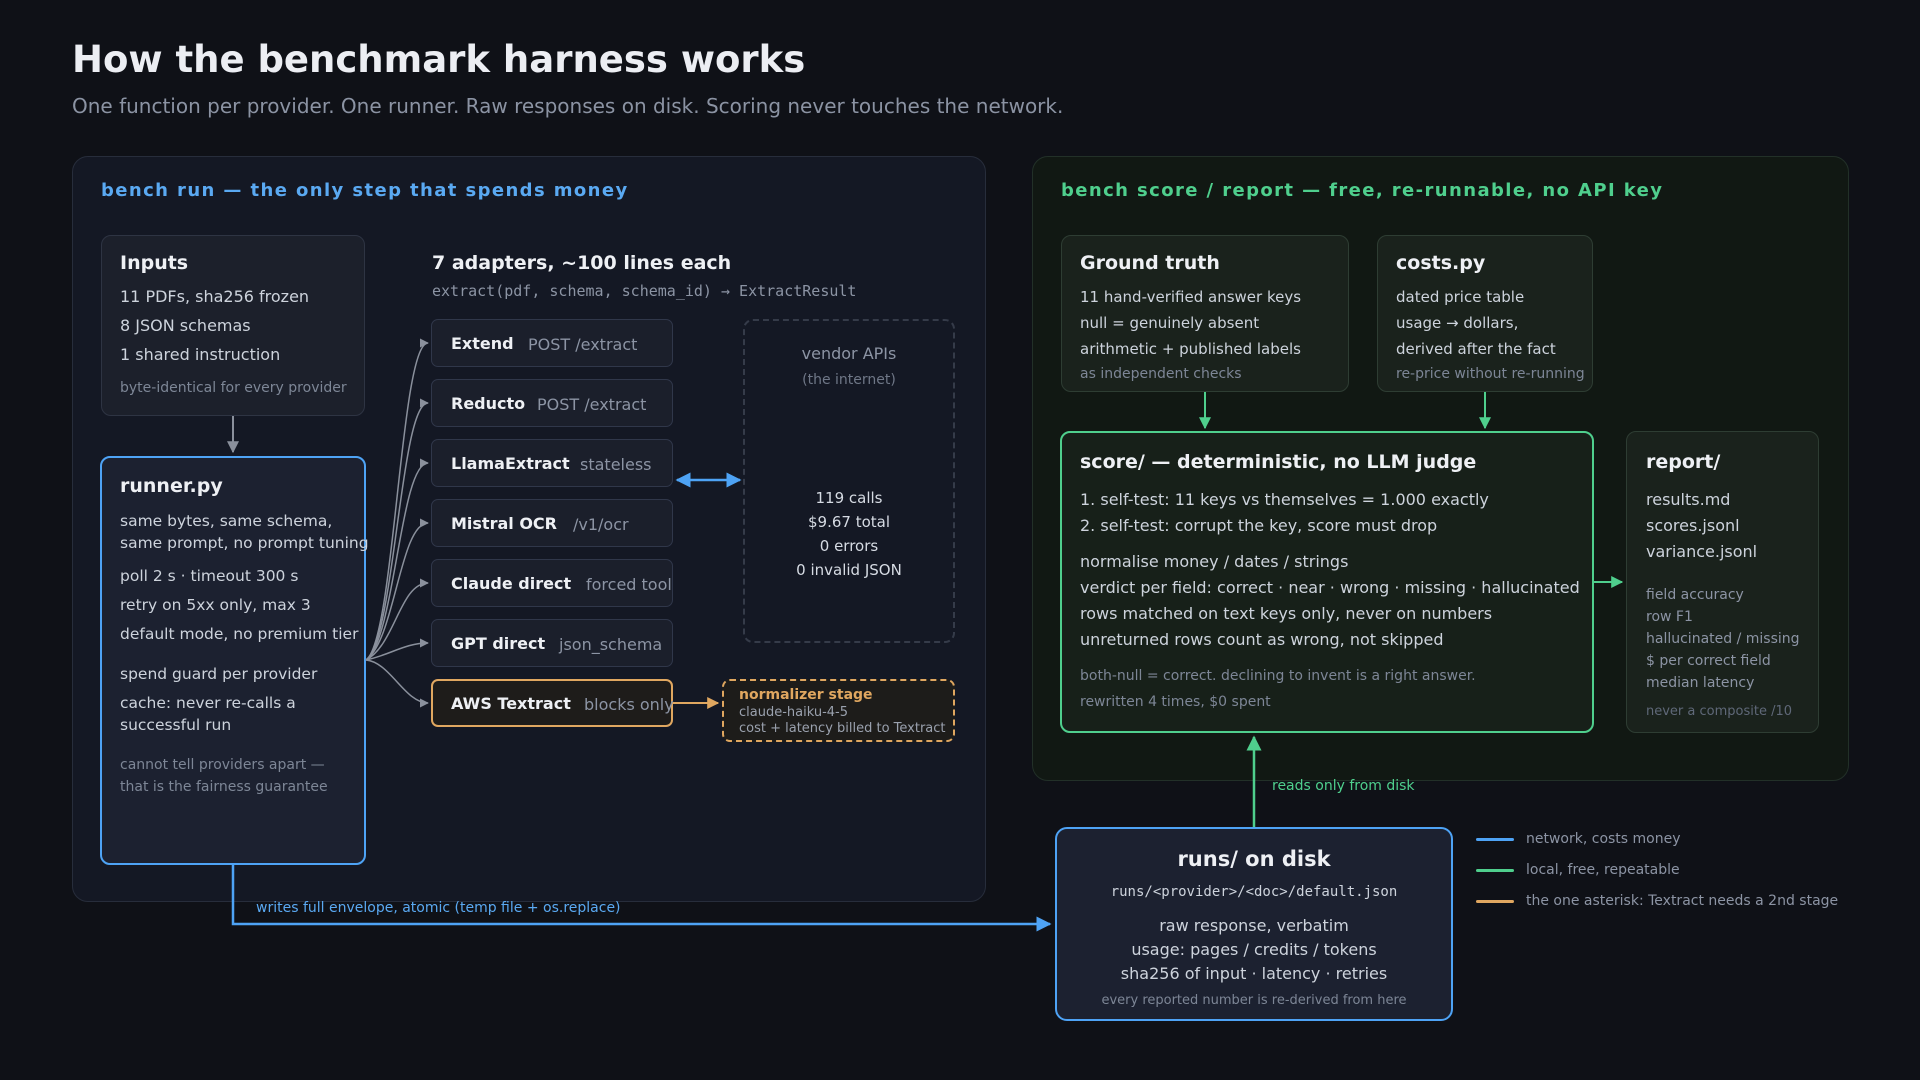 The image size is (1920, 1080). Describe the element at coordinates (641, 898) in the screenshot. I see `arrow-runner-to-disk` at that location.